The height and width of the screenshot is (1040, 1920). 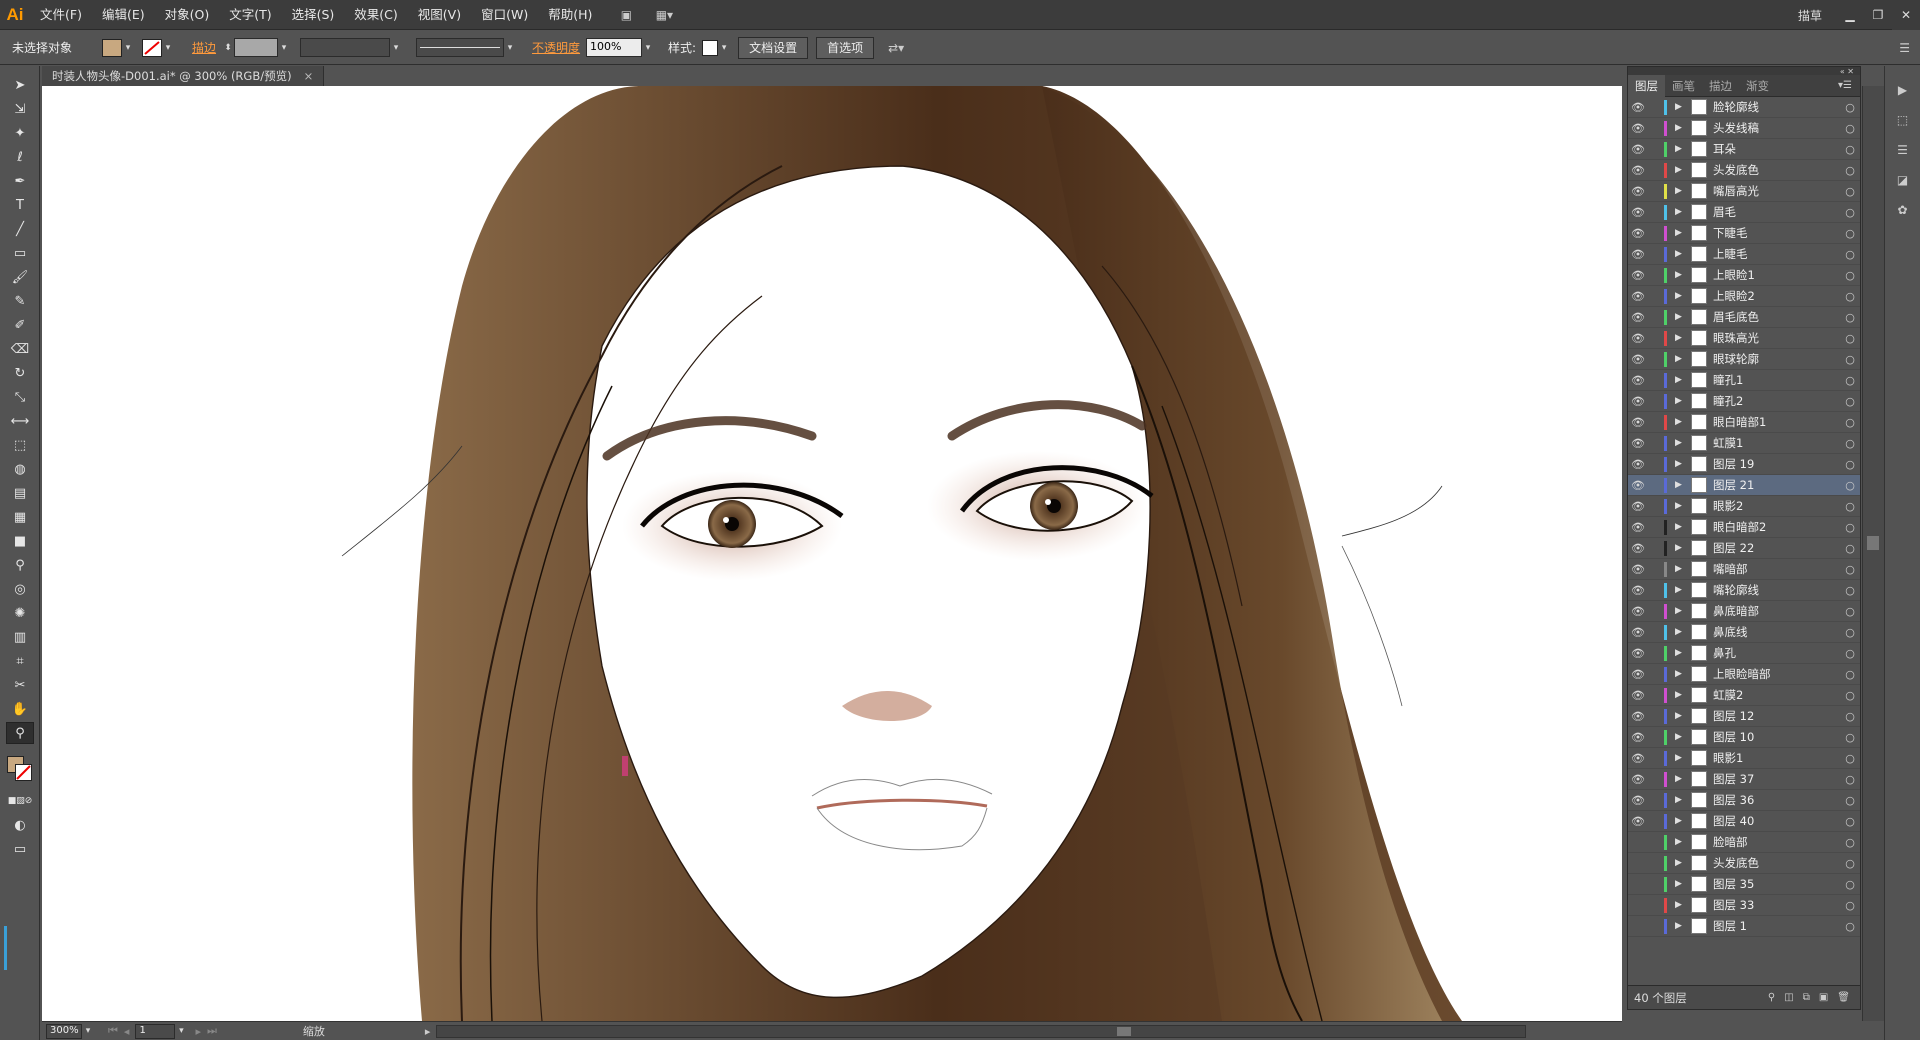 What do you see at coordinates (1850, 15) in the screenshot?
I see `minimize-button: ▁` at bounding box center [1850, 15].